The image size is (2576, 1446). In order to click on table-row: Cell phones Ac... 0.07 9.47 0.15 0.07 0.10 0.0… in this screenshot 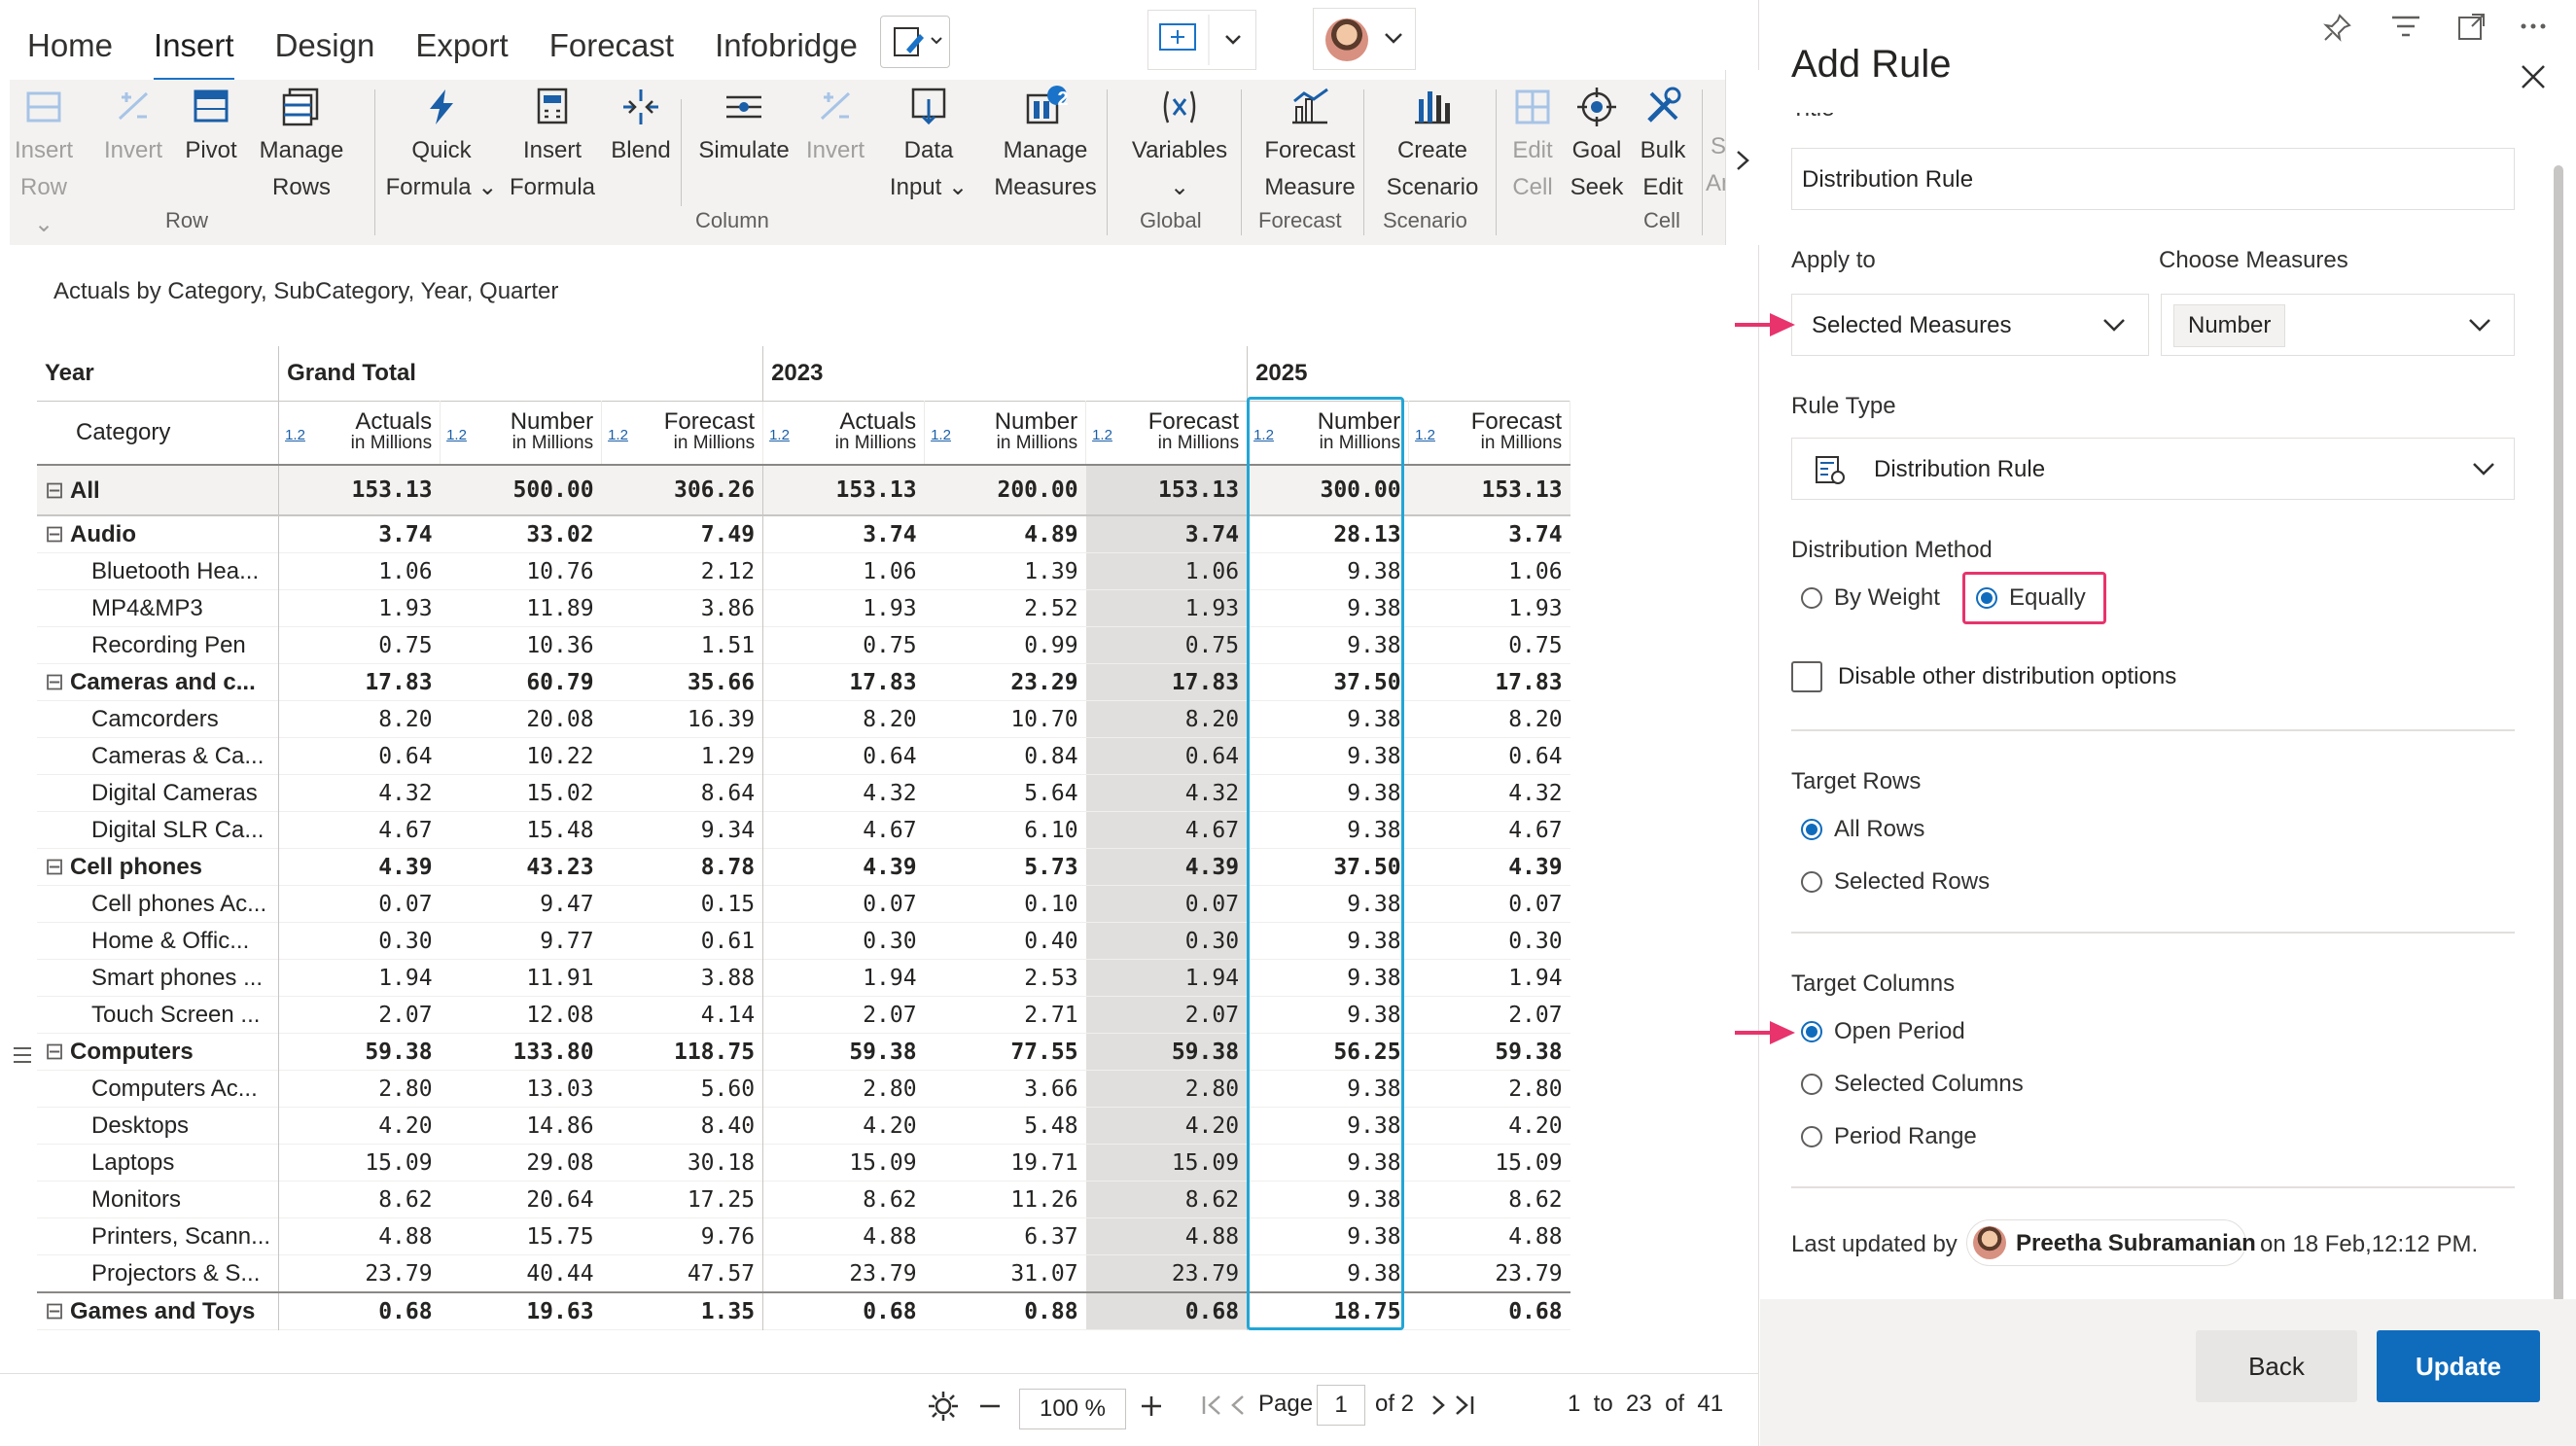, I will do `click(803, 904)`.